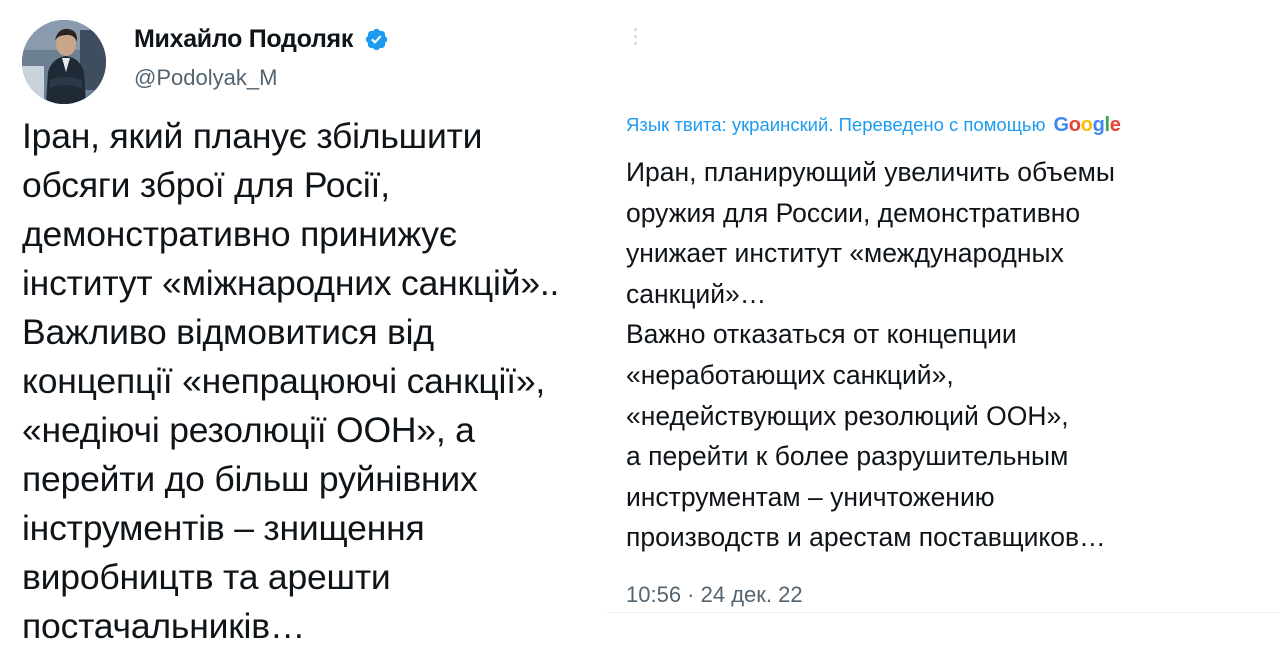  Describe the element at coordinates (714, 595) in the screenshot. I see `tweet-timestamp: 10:56 · 24 дек. 22` at that location.